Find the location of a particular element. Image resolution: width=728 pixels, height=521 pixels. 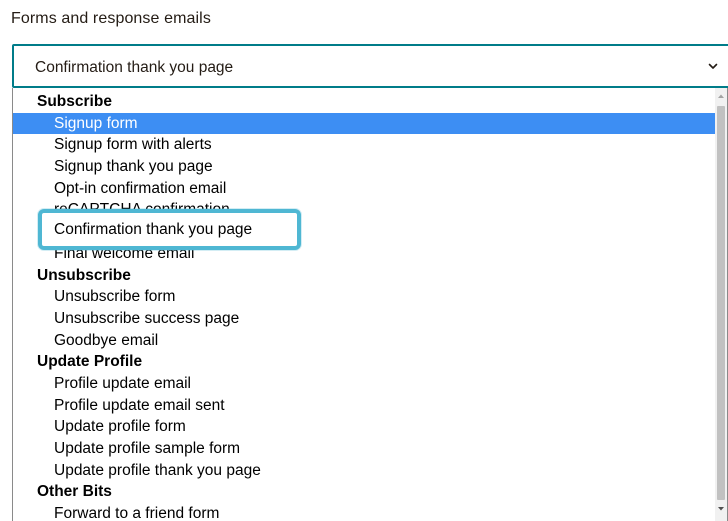

callout-text: Confirmation thank you page is located at coordinates (153, 229).